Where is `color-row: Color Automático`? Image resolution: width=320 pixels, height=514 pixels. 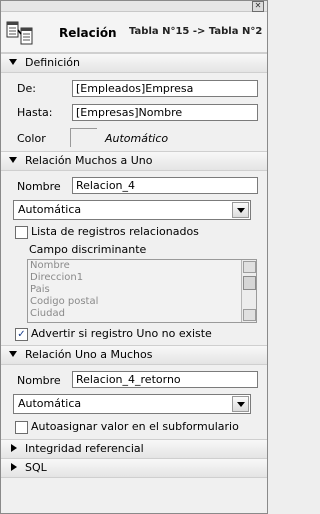 color-row: Color Automático is located at coordinates (134, 138).